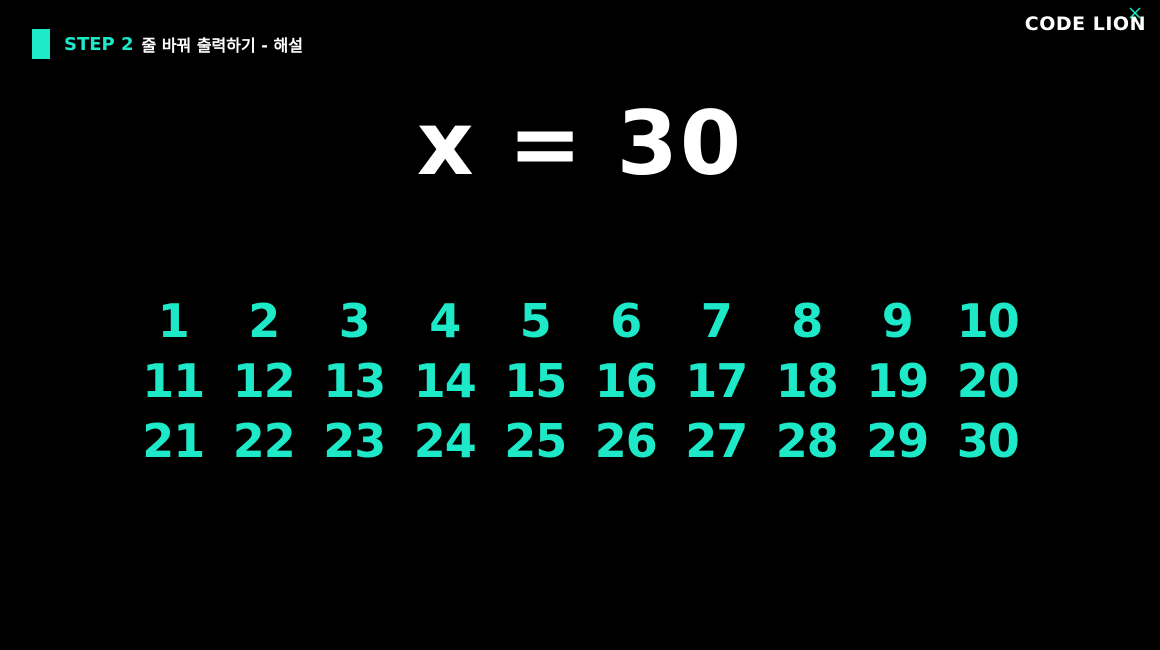  I want to click on number-cell: 30, so click(988, 441).